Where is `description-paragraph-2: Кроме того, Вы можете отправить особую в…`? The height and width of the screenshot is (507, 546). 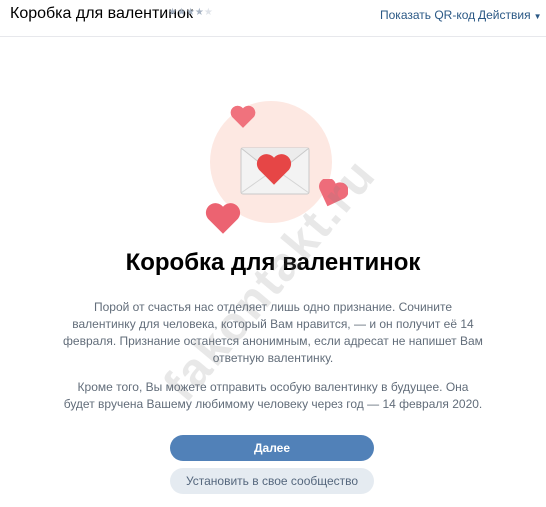
description-paragraph-2: Кроме того, Вы можете отправить особую в… is located at coordinates (273, 395).